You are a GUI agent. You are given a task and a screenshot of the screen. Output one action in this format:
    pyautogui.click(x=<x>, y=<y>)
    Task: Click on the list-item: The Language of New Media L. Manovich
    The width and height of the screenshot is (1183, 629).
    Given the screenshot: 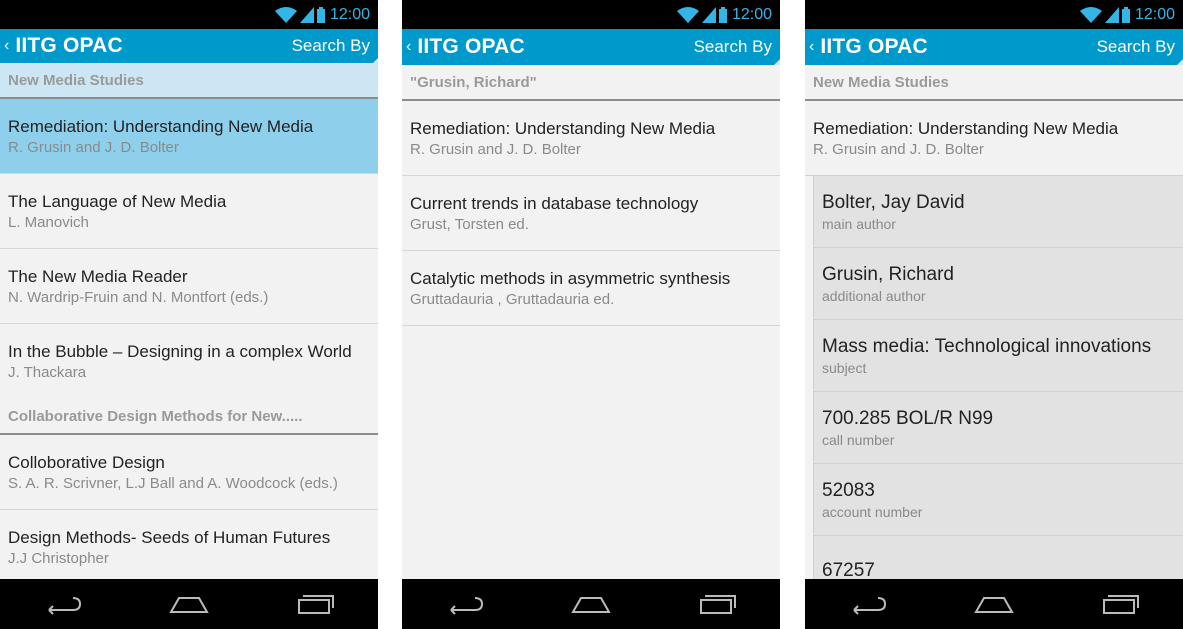 What is the action you would take?
    pyautogui.click(x=189, y=211)
    